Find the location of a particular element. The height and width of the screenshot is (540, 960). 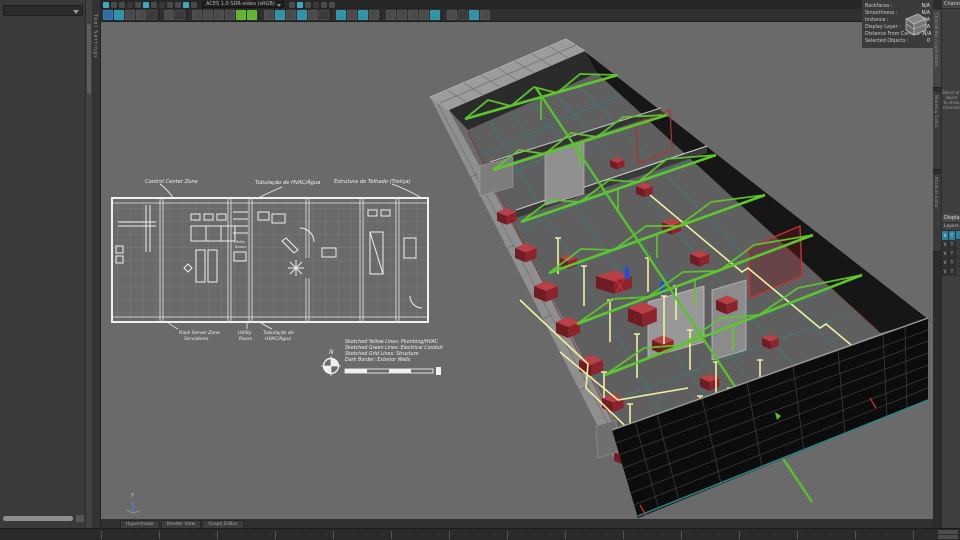

timeline-ticks is located at coordinates (516, 535).